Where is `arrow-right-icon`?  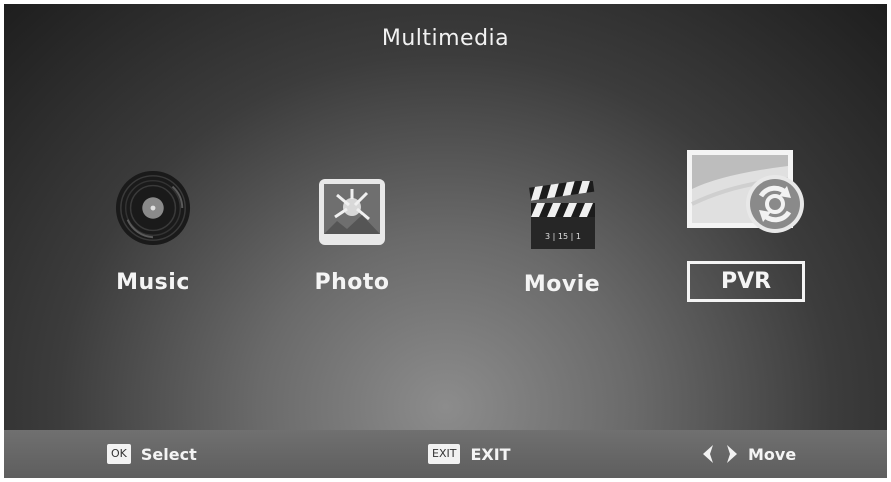
arrow-right-icon is located at coordinates (732, 454).